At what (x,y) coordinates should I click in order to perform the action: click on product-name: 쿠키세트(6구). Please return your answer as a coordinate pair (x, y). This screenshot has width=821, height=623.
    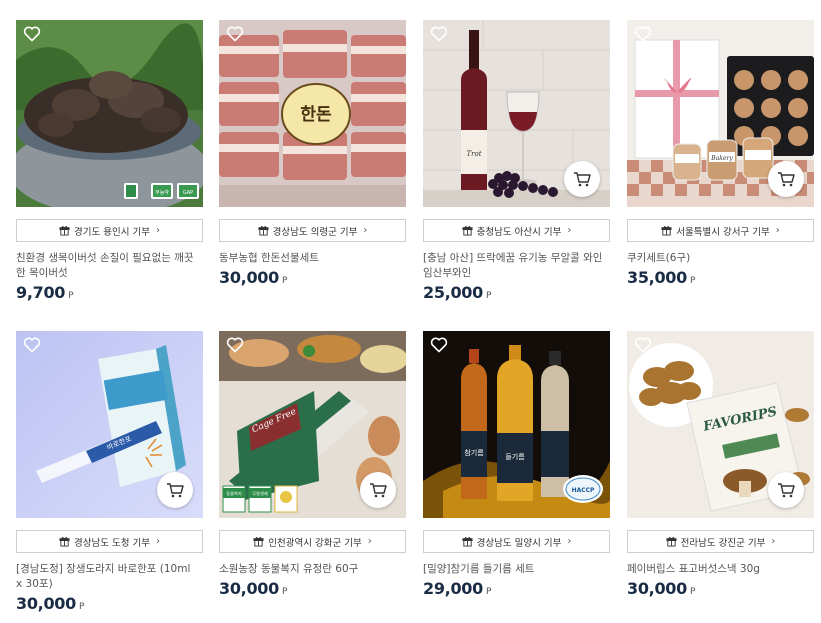
    Looking at the image, I should click on (720, 258).